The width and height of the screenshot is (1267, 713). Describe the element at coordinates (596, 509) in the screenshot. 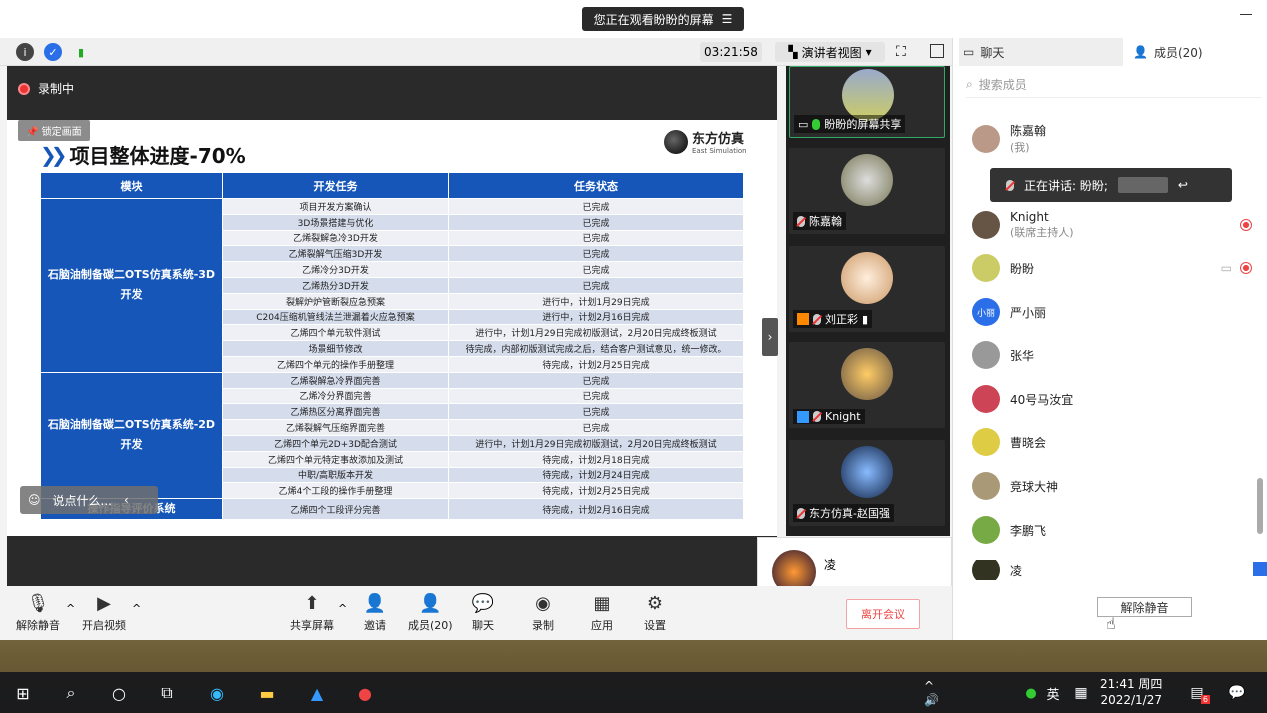

I see `status-cell: 待完成，计划2月16日完成` at that location.